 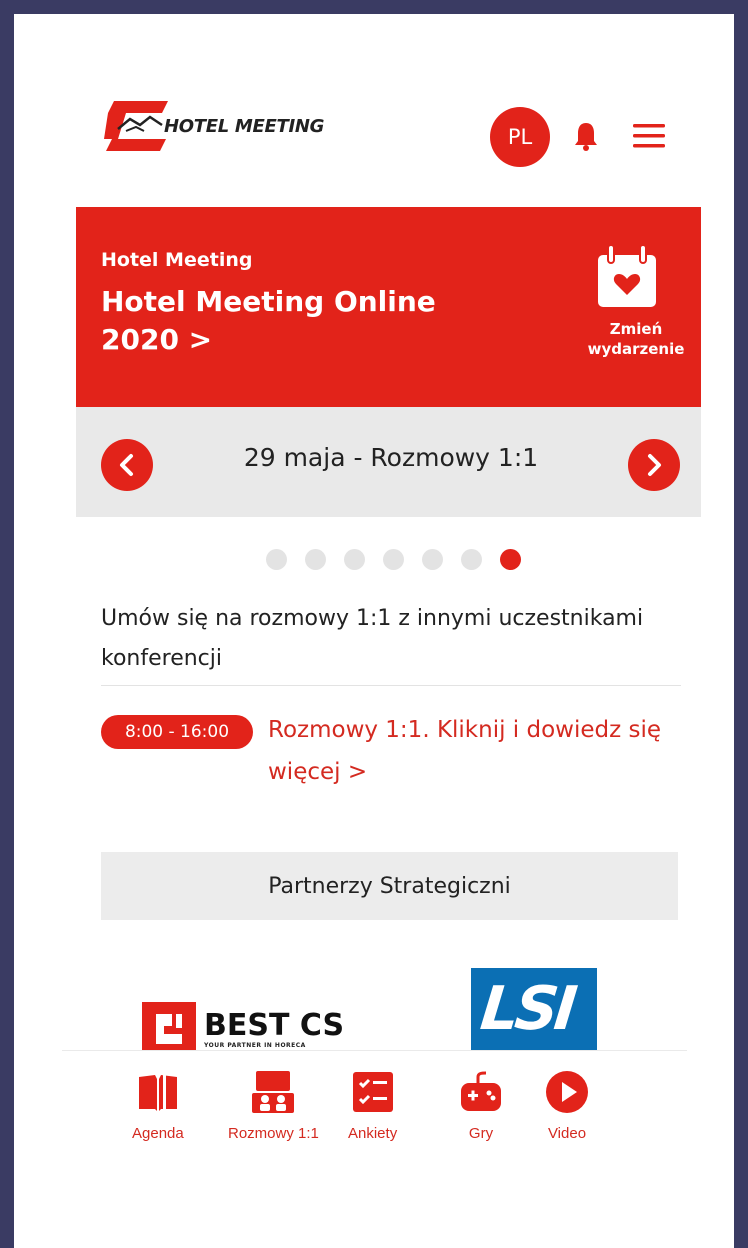 What do you see at coordinates (255, 1045) in the screenshot?
I see `best-cs-tagline: YOUR PARTNER IN HORECA` at bounding box center [255, 1045].